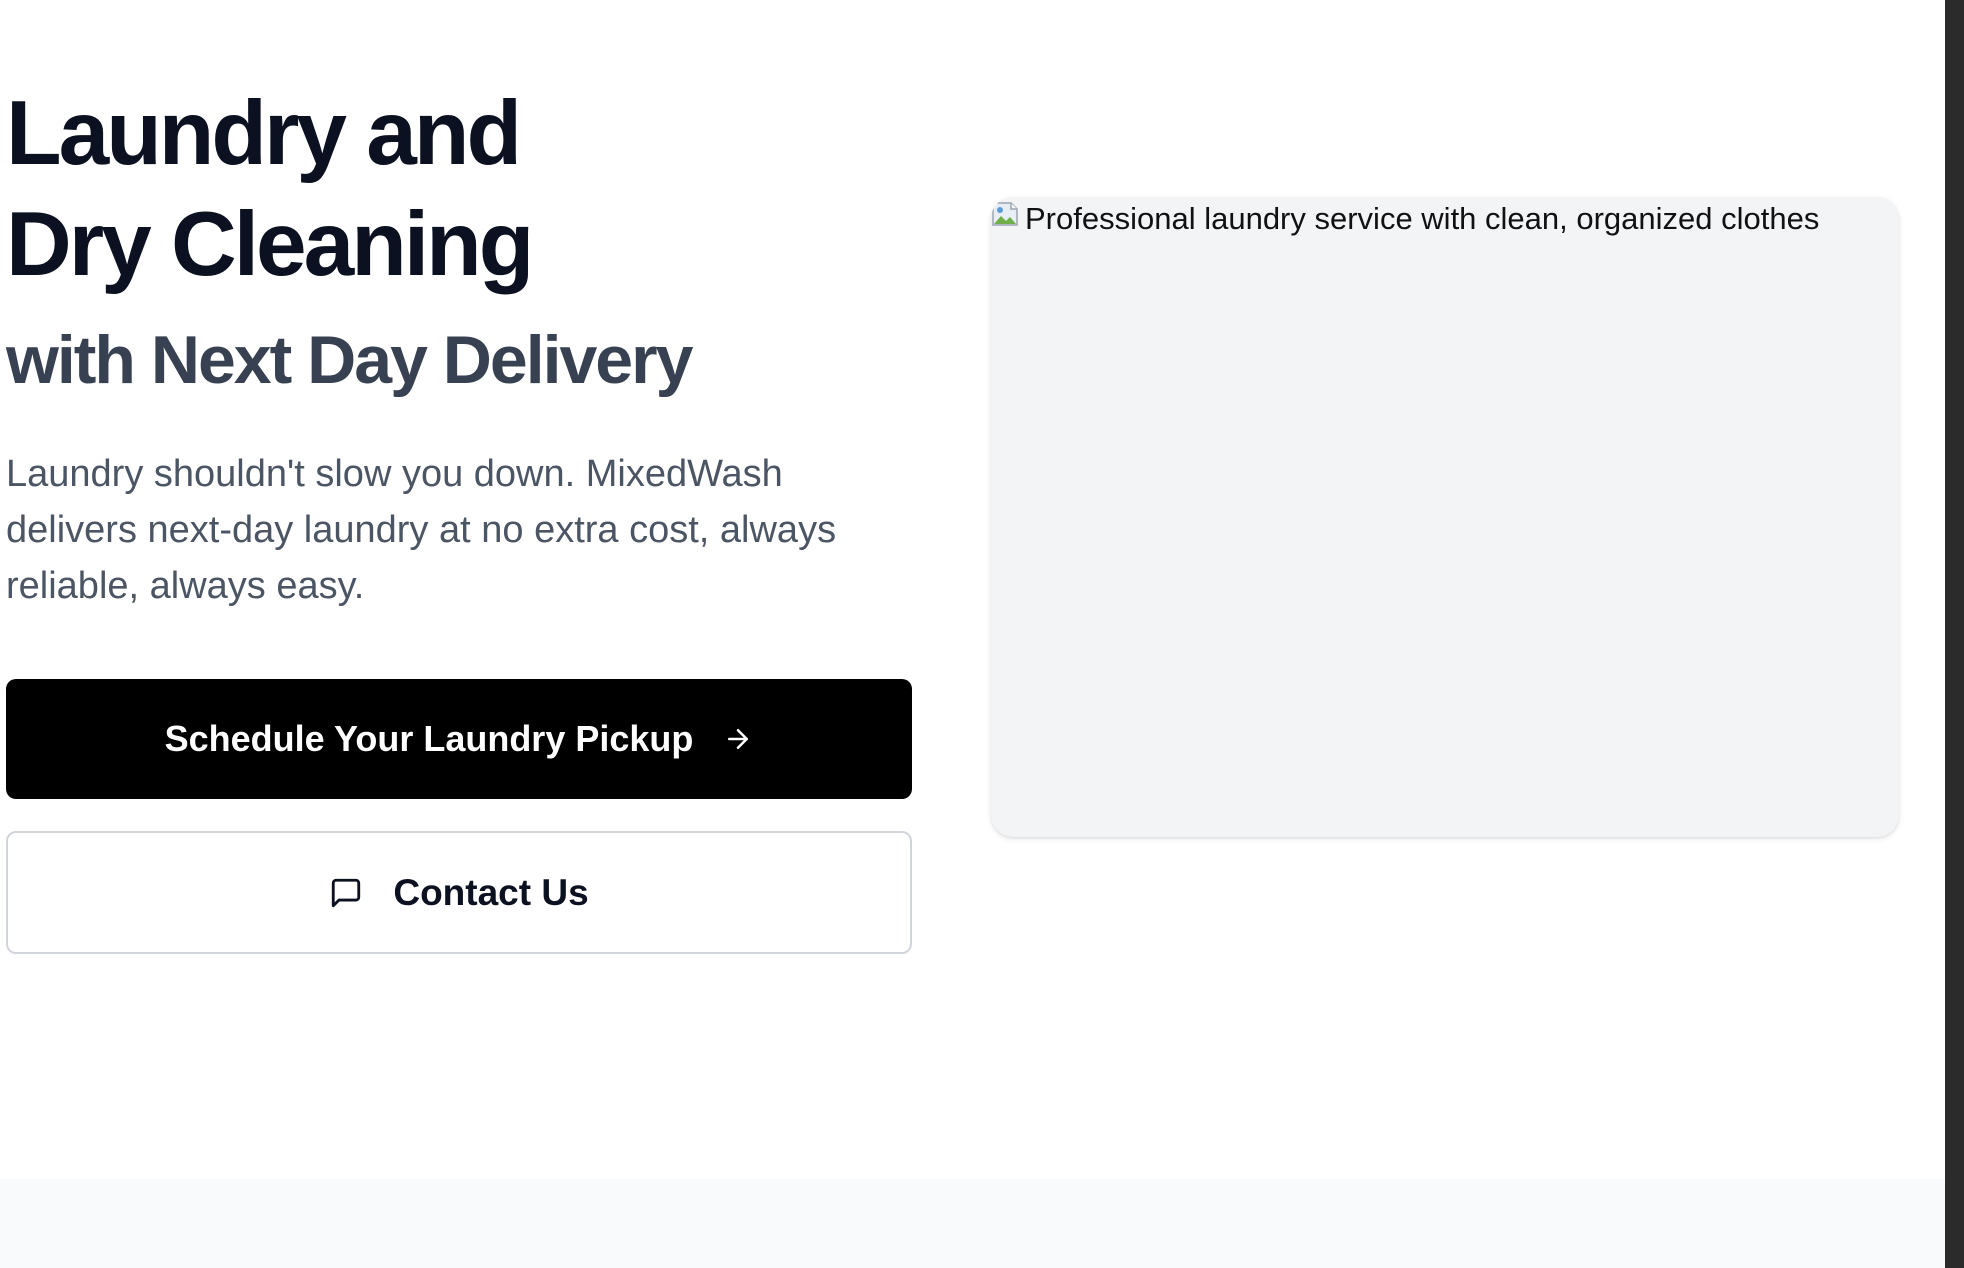  I want to click on next-section, so click(972, 1223).